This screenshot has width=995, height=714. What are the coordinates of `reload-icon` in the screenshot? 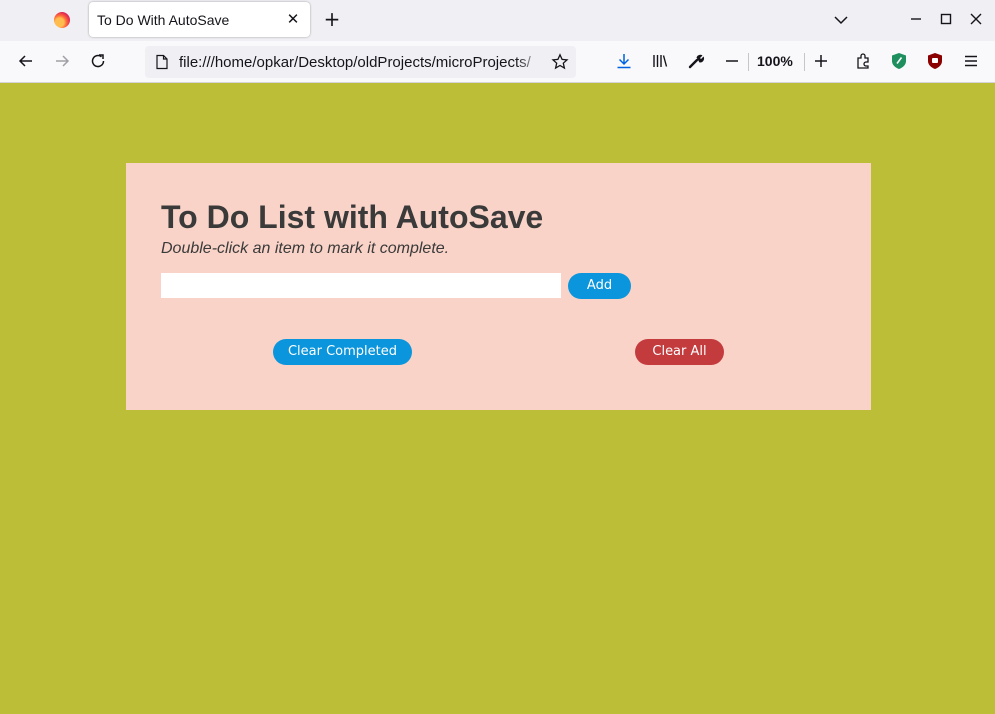 It's located at (98, 61).